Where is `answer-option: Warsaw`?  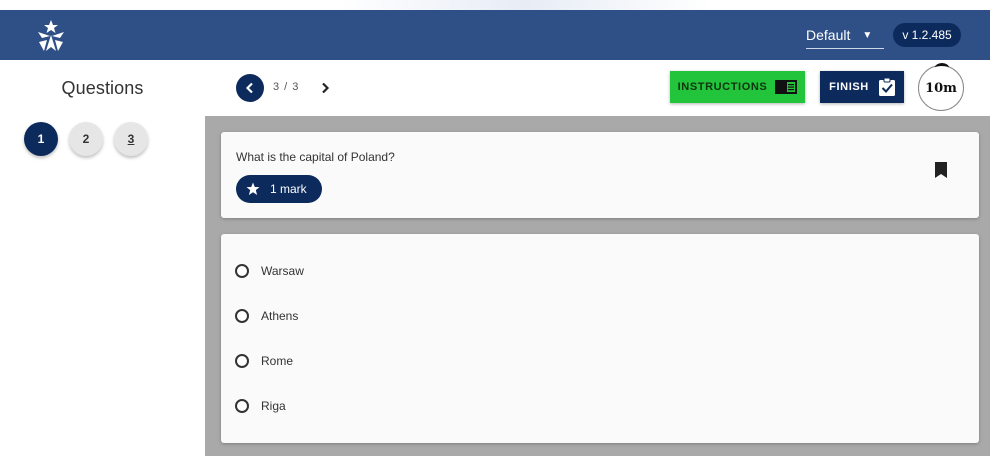 answer-option: Warsaw is located at coordinates (269, 271).